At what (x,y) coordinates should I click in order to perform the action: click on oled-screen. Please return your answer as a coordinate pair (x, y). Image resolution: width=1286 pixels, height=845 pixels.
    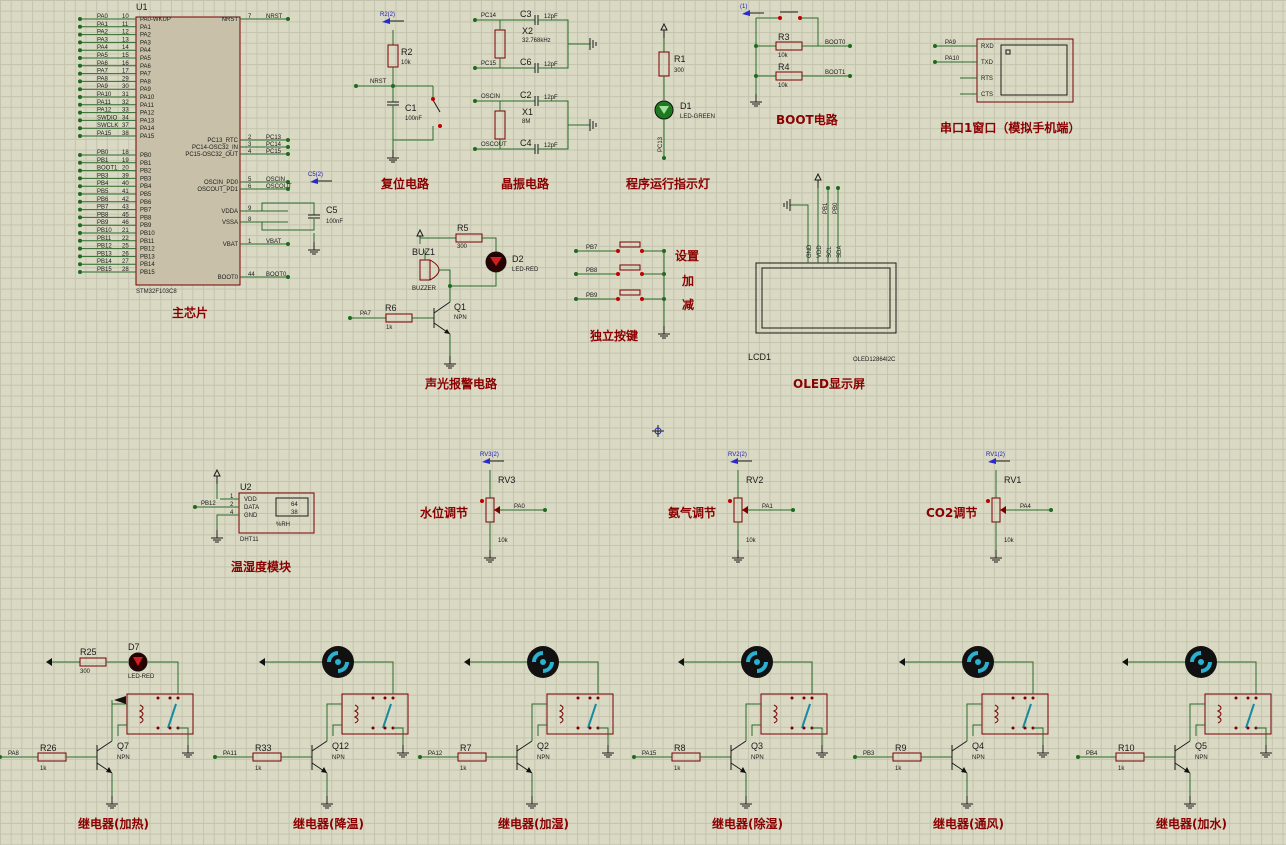
    Looking at the image, I should click on (826, 298).